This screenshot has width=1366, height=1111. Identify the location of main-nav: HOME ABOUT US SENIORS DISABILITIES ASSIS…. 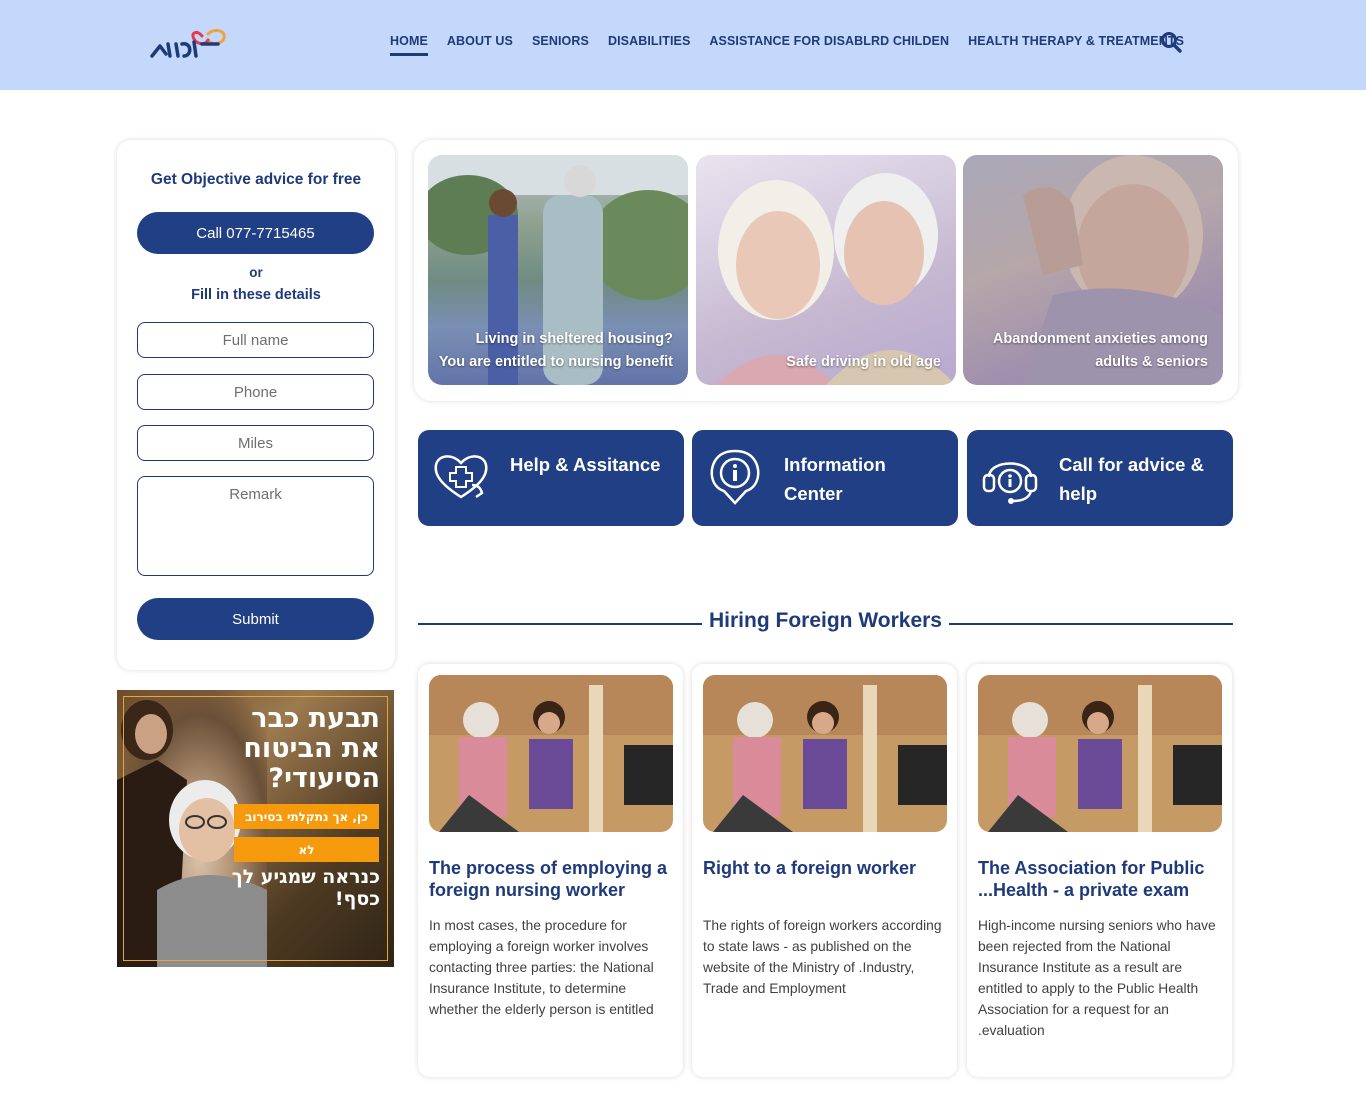
(787, 45).